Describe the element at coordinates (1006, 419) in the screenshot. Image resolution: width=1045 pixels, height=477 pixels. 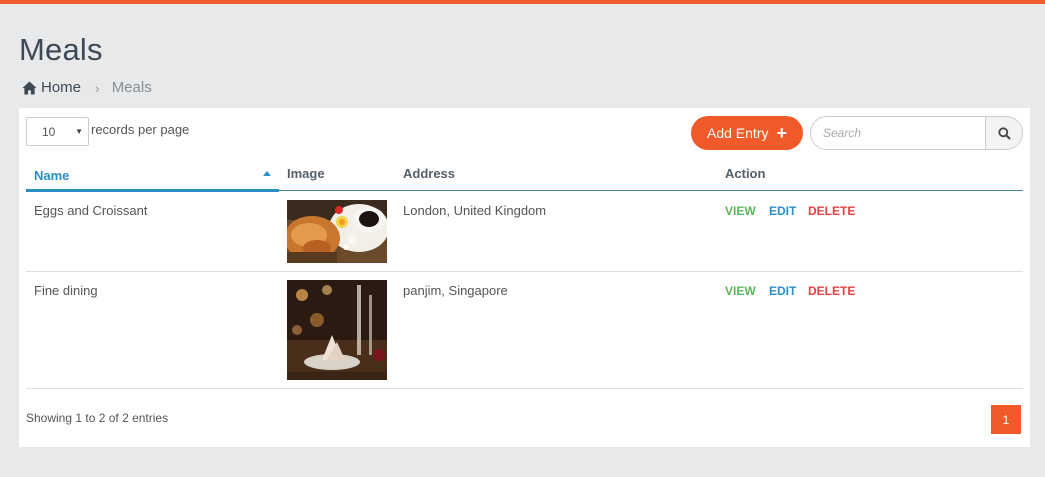
I see `pagination-page-1: 1` at that location.